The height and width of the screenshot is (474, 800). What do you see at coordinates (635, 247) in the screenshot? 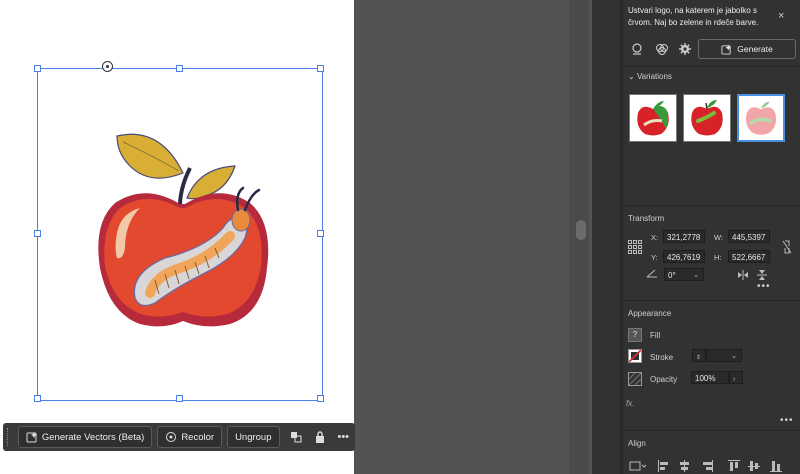
I see `reference-point-icon` at bounding box center [635, 247].